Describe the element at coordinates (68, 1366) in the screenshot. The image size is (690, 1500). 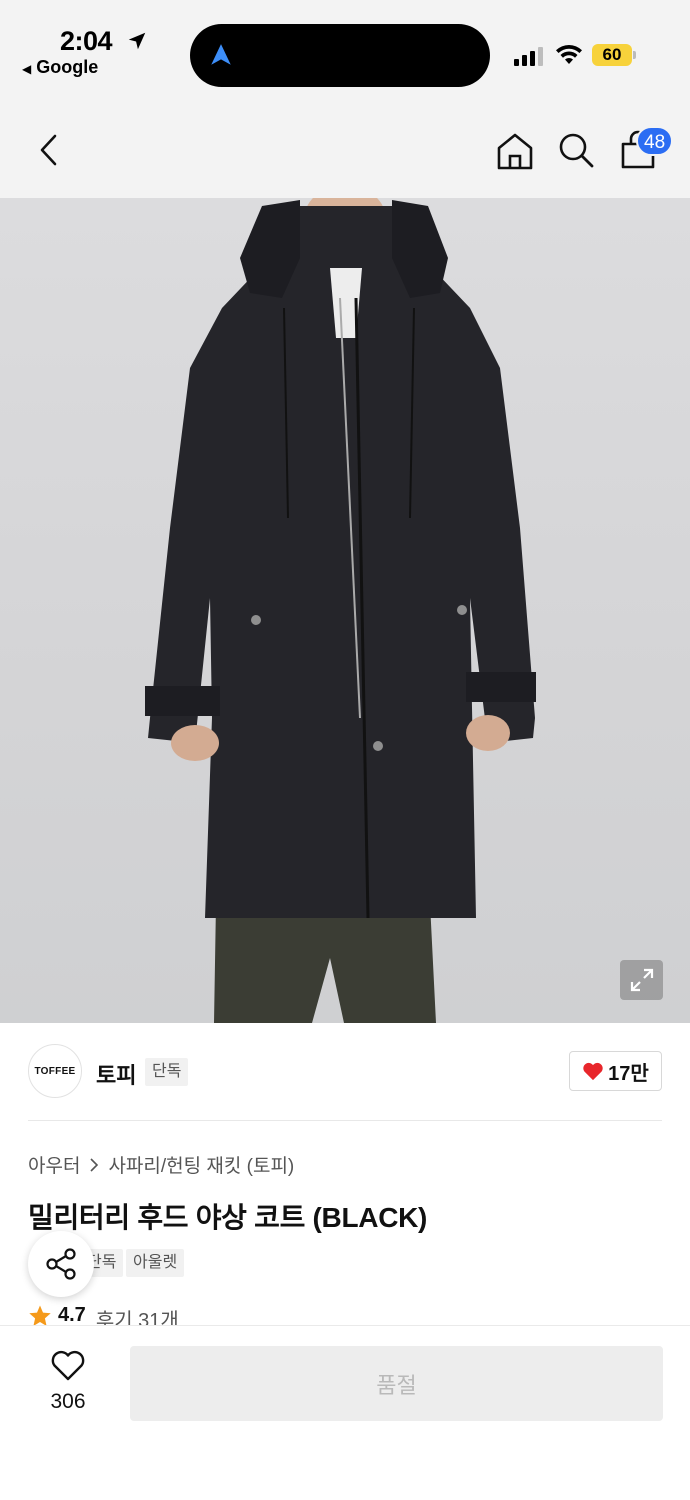
I see `heart-outline-icon` at that location.